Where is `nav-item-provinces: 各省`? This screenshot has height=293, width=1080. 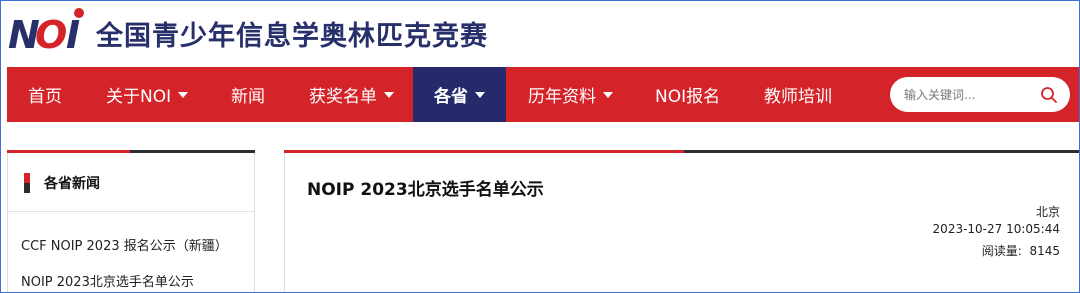
nav-item-provinces: 各省 is located at coordinates (459, 94).